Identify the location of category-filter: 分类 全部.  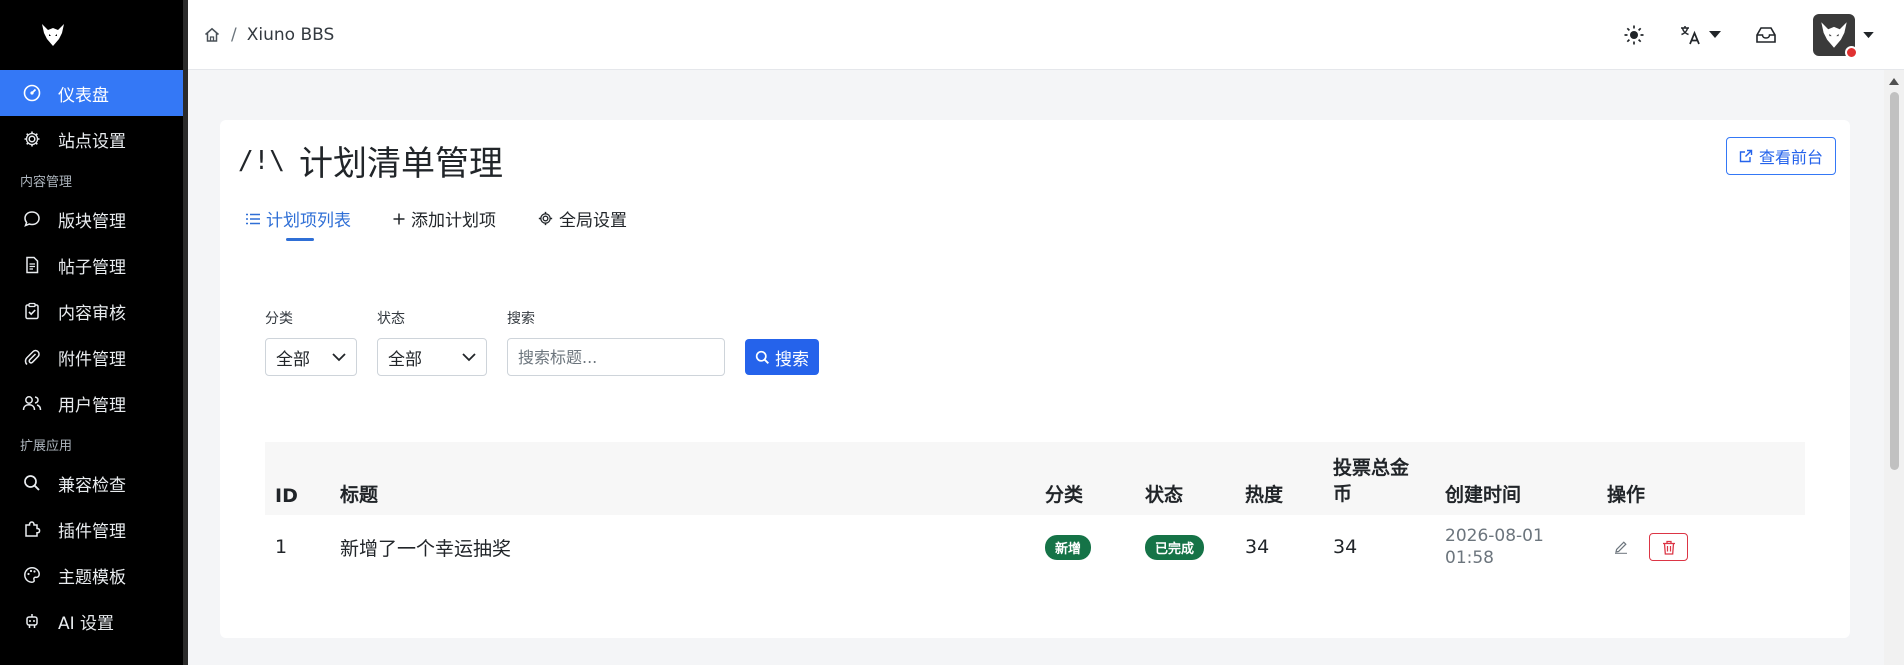
(311, 342).